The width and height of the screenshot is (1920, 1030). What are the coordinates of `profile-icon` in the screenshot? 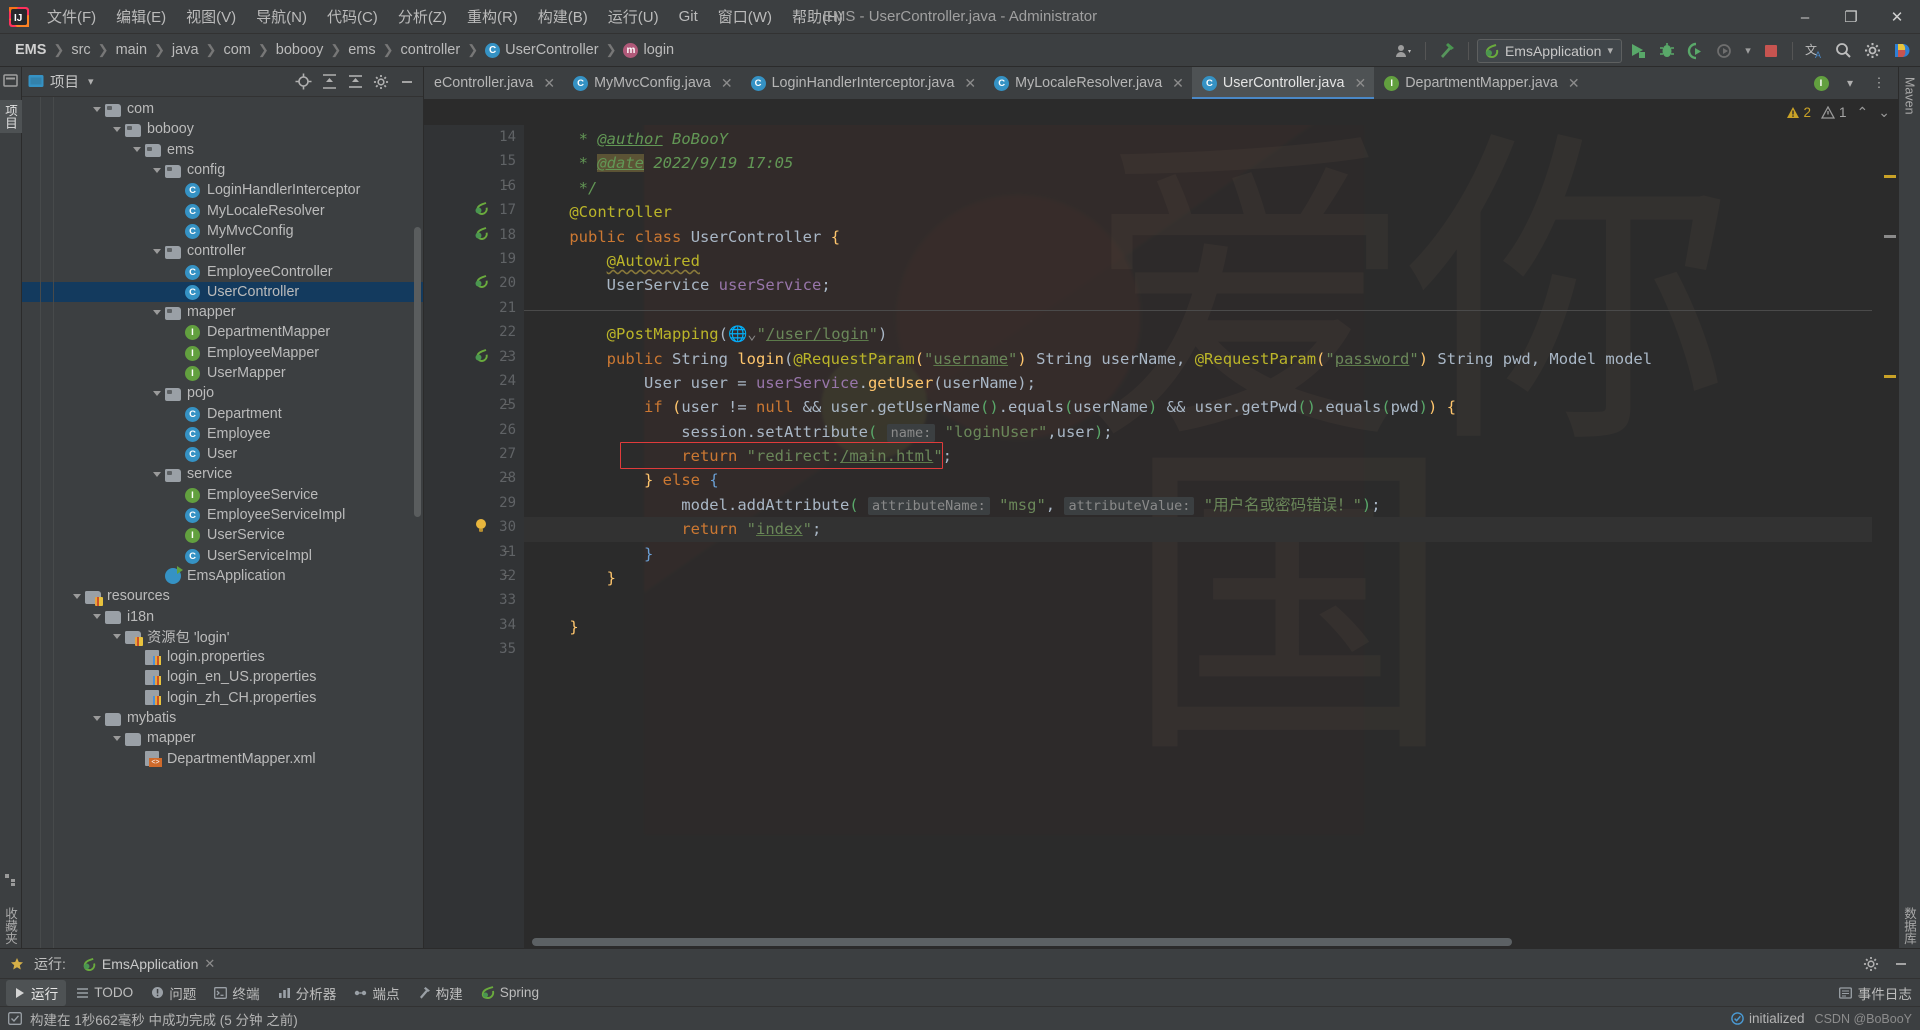 It's located at (1725, 51).